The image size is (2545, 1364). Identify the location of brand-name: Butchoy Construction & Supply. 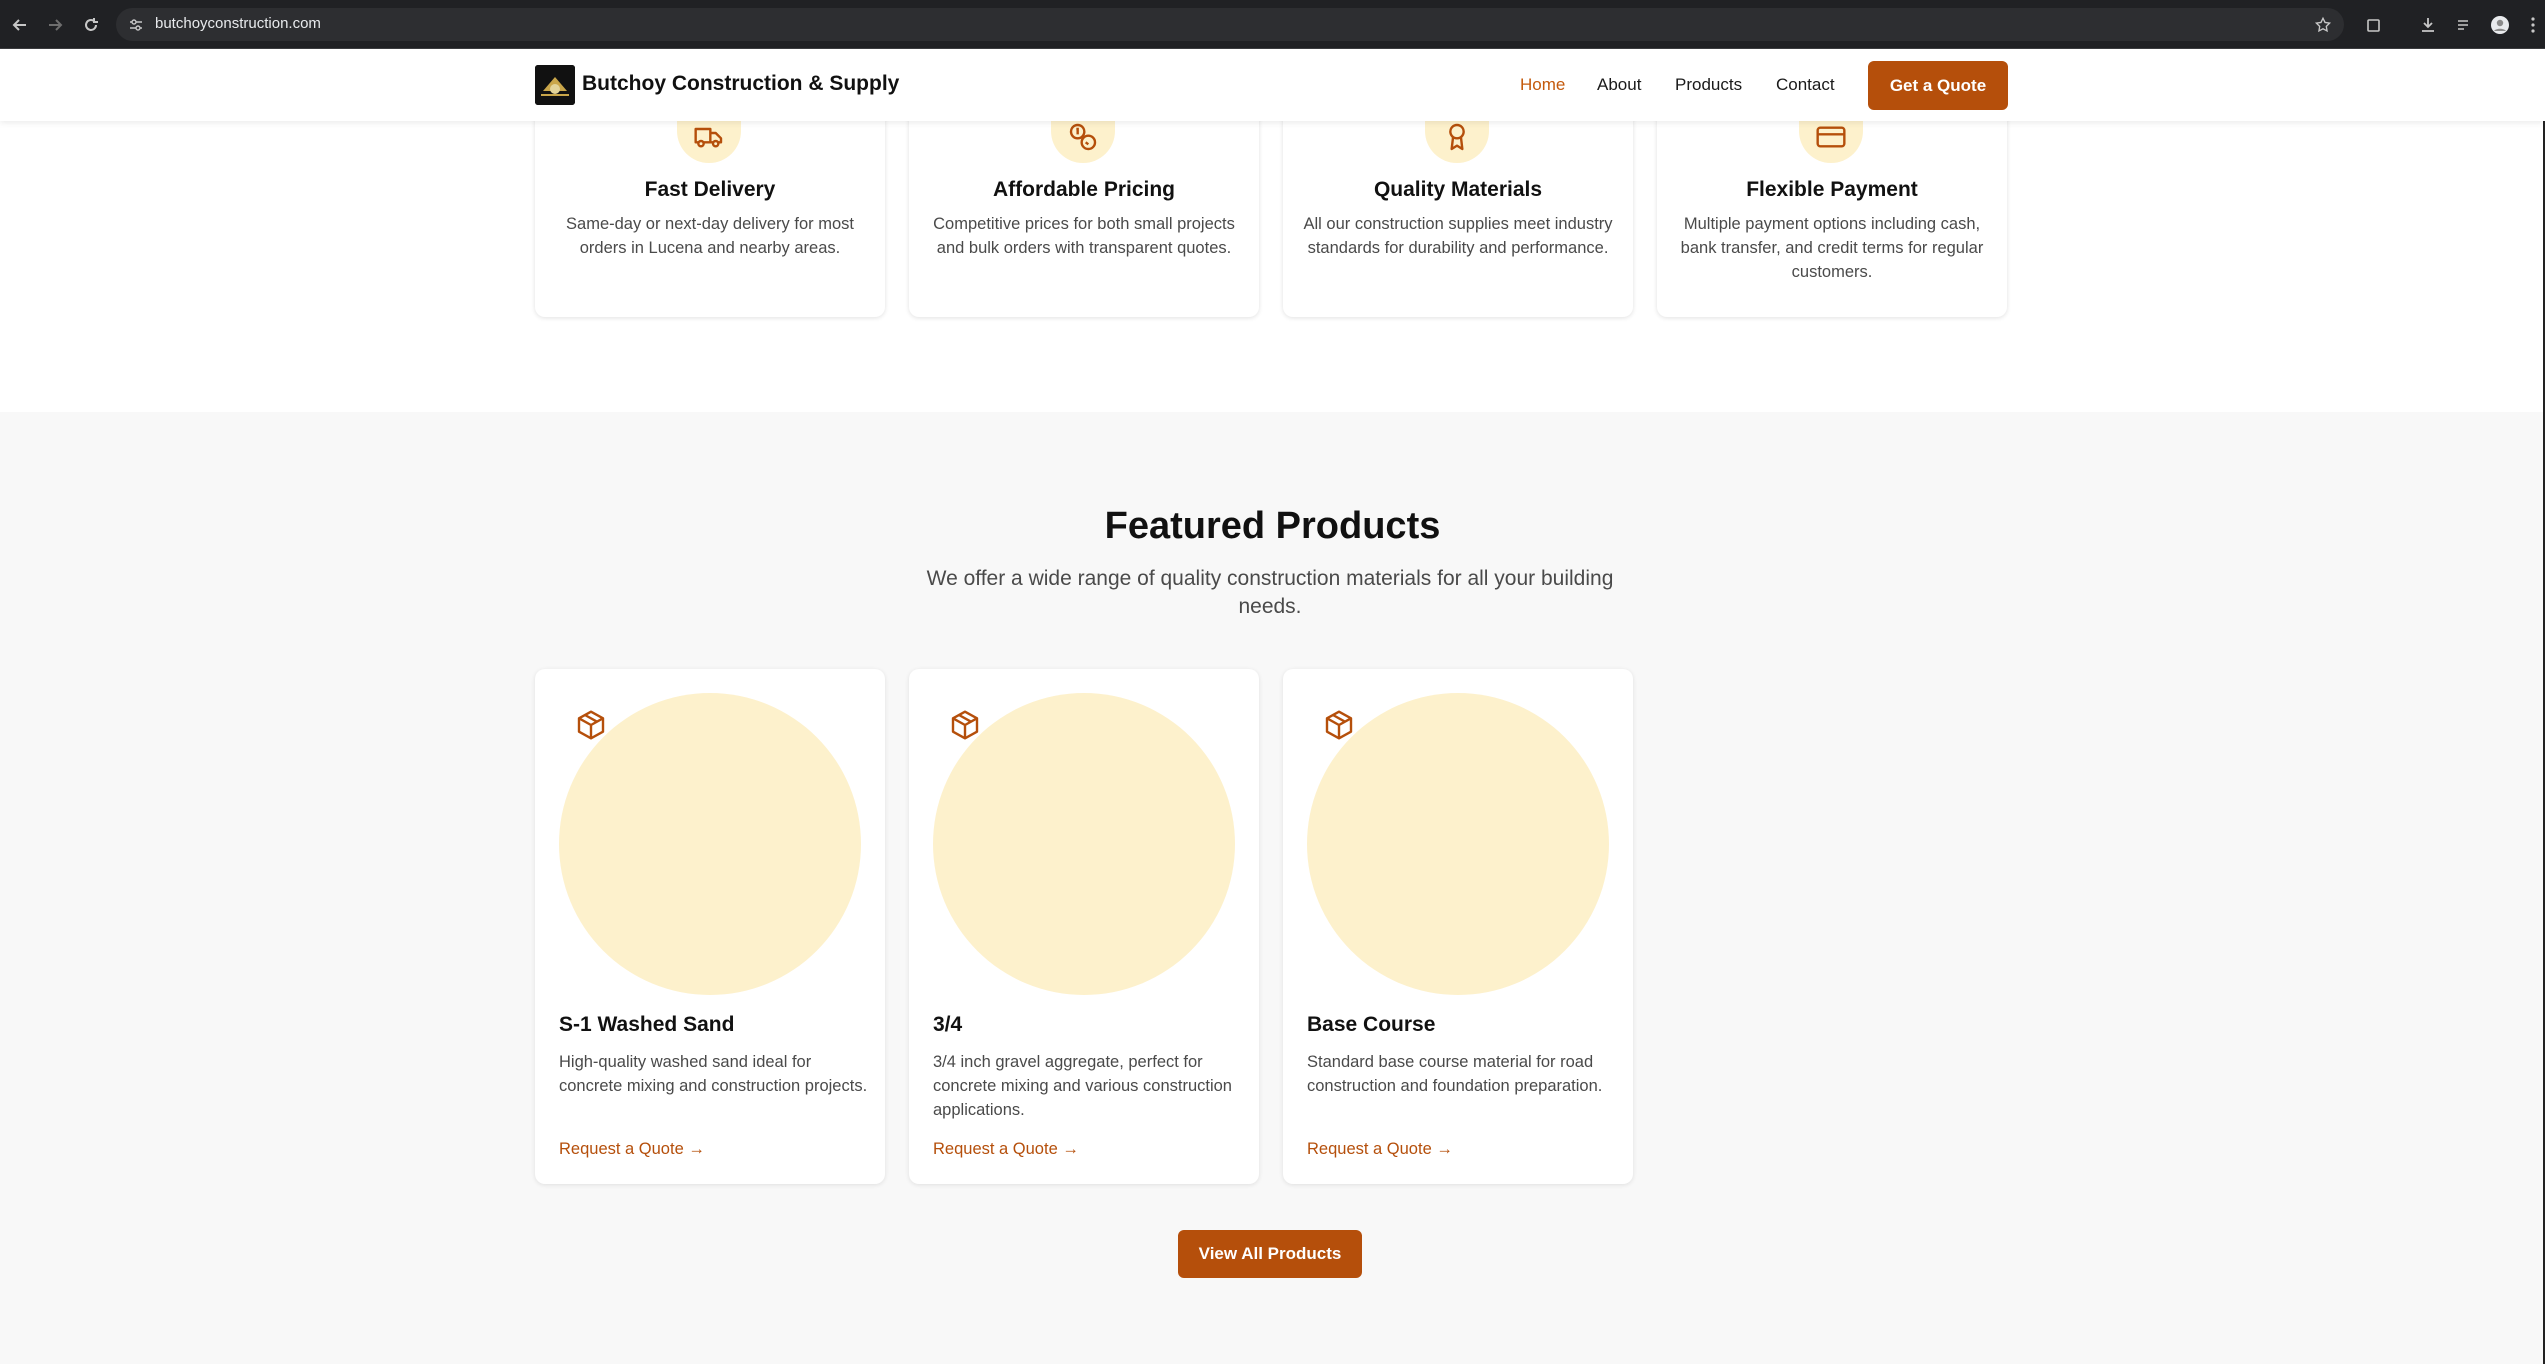
(740, 84).